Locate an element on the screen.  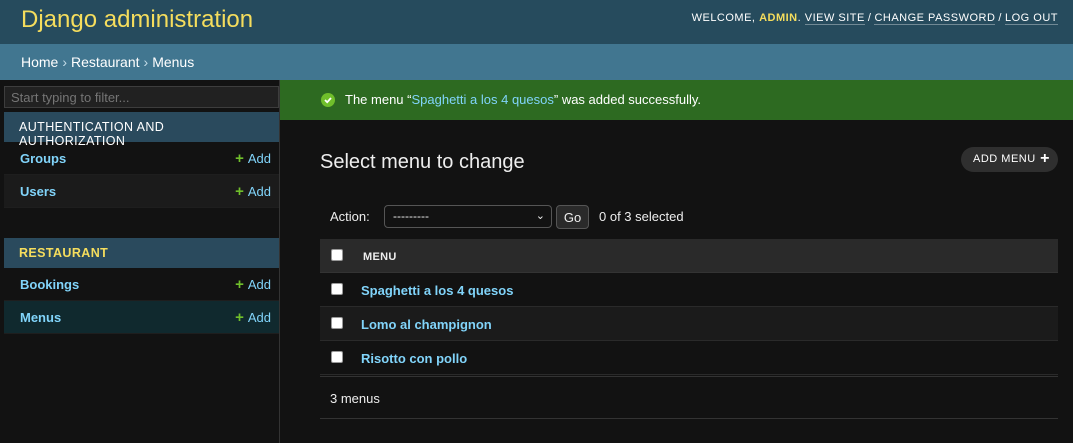
add-menus-link: + Add is located at coordinates (253, 317).